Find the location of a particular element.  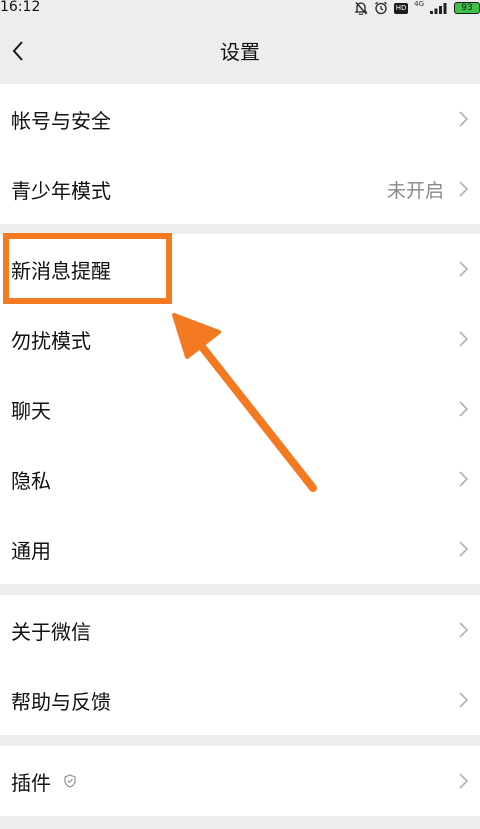

page-title: 设置 is located at coordinates (240, 52).